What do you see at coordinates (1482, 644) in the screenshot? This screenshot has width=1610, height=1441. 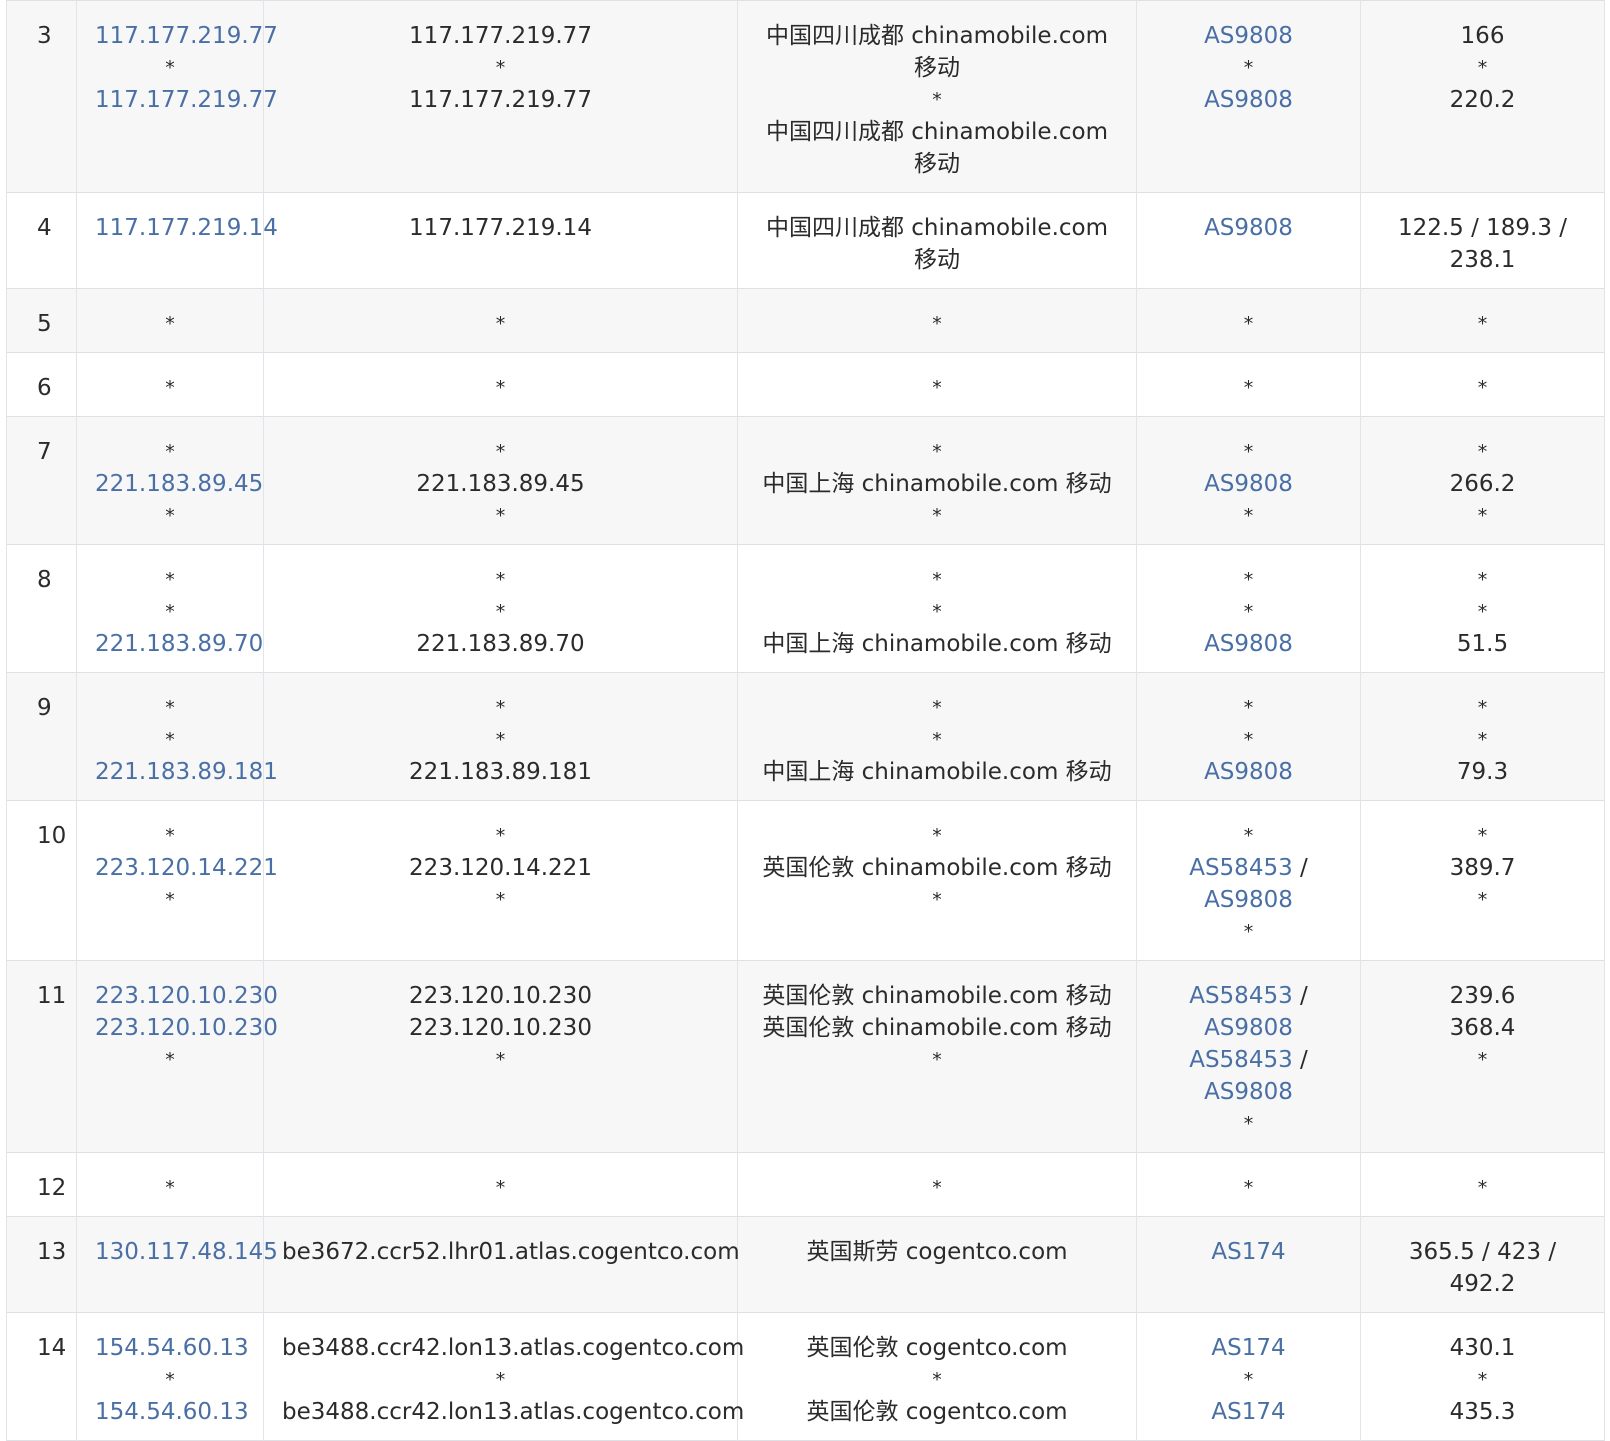 I see `rtt-value: 51.5` at bounding box center [1482, 644].